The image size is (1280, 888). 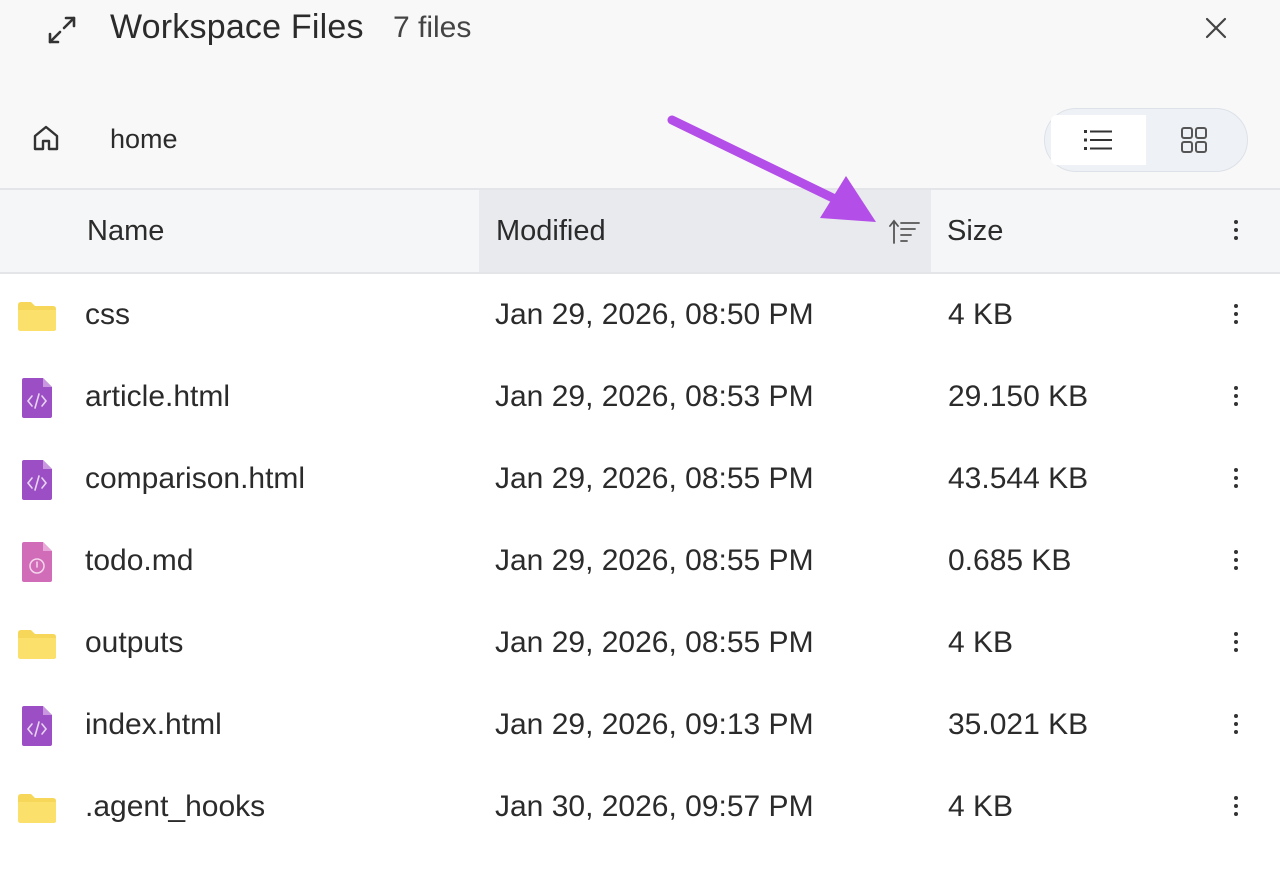 I want to click on column-options-button, so click(x=1236, y=230).